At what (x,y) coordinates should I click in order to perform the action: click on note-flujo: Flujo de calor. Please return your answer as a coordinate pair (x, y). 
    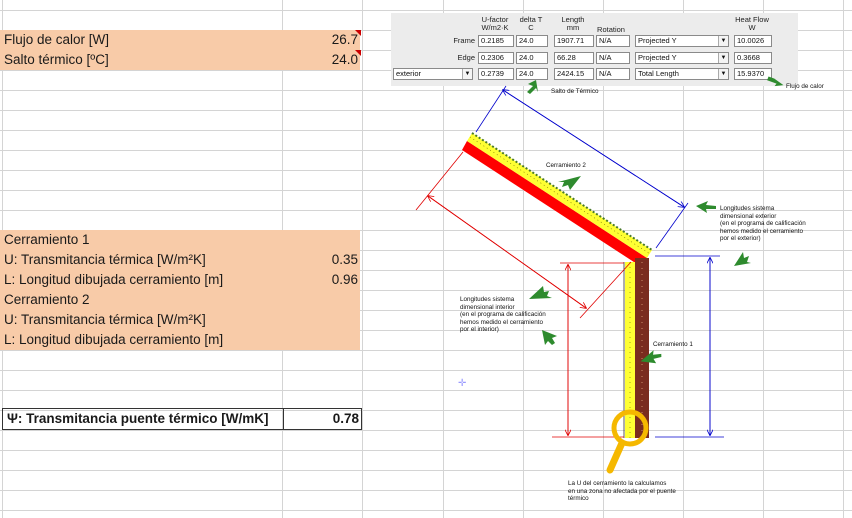
    Looking at the image, I should click on (805, 86).